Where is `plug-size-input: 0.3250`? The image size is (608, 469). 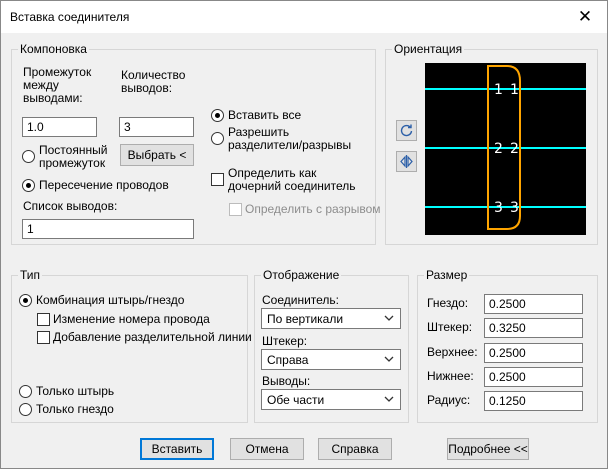 plug-size-input: 0.3250 is located at coordinates (533, 328).